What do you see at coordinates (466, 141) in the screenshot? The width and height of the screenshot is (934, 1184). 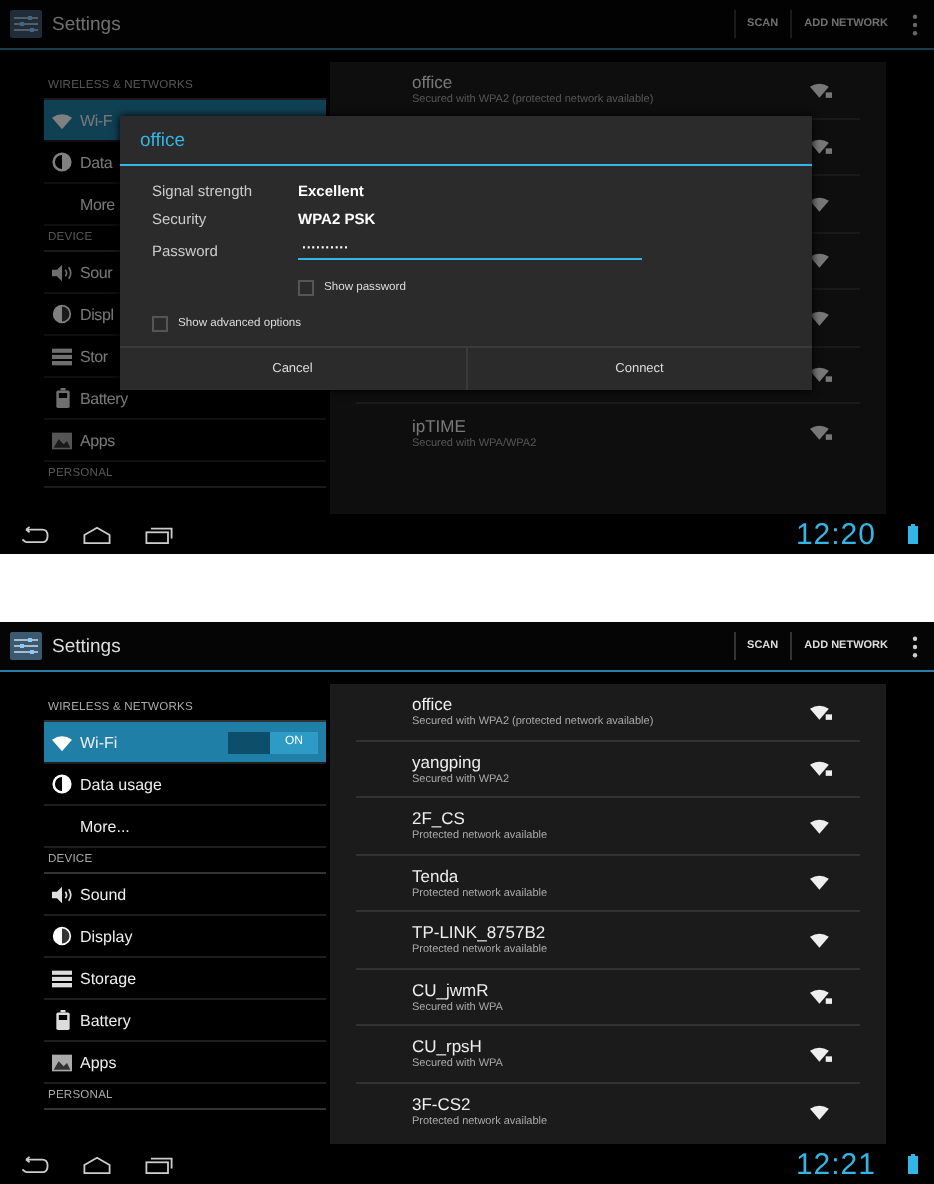 I see `dialog-title: office` at bounding box center [466, 141].